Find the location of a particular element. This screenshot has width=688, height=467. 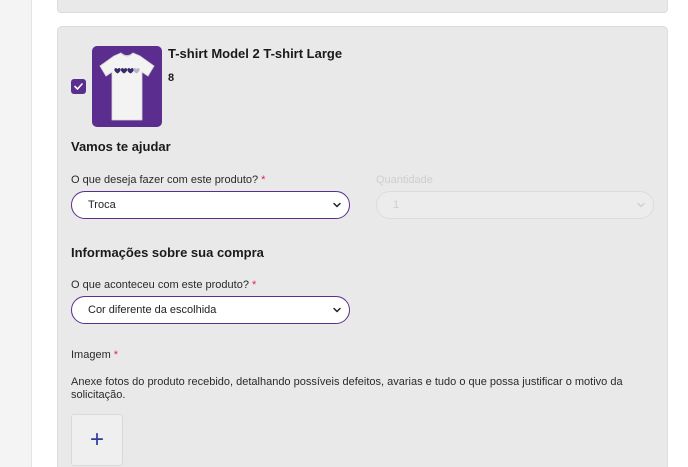

product-select-checkbox is located at coordinates (78, 86).